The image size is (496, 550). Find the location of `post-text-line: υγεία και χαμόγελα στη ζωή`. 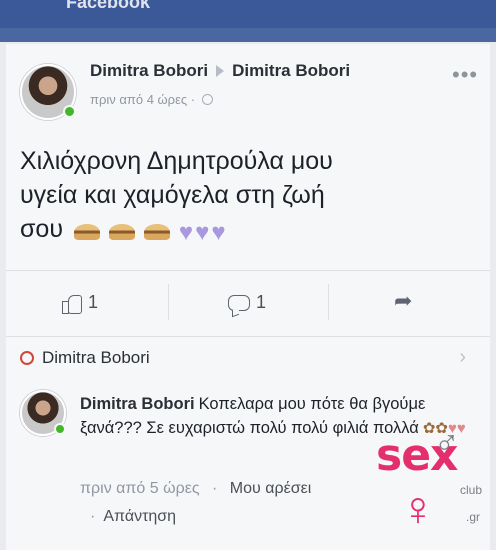

post-text-line: υγεία και χαμόγελα στη ζωή is located at coordinates (172, 195).